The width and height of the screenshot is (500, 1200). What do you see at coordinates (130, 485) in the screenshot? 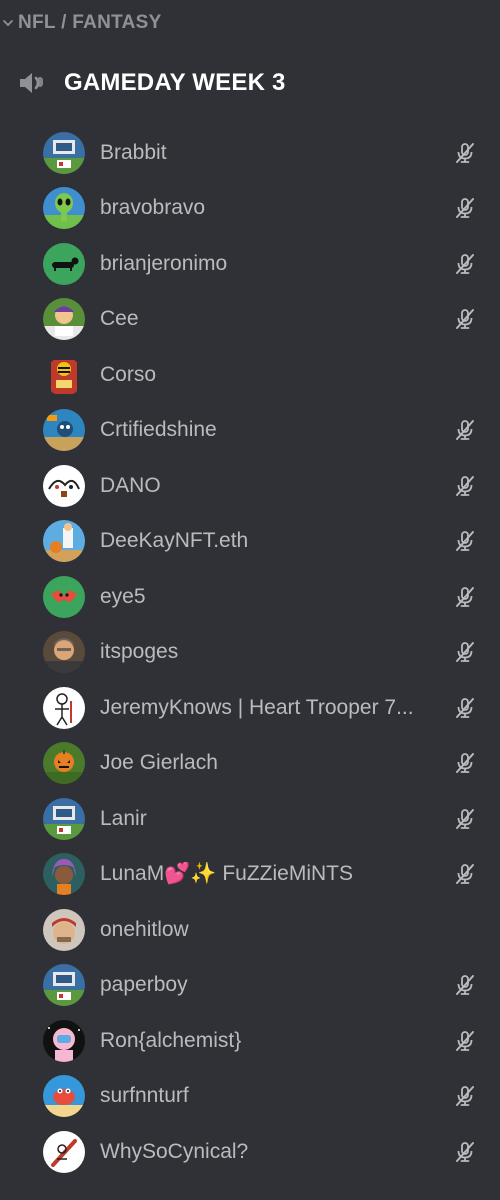
I see `username-label: DANO` at bounding box center [130, 485].